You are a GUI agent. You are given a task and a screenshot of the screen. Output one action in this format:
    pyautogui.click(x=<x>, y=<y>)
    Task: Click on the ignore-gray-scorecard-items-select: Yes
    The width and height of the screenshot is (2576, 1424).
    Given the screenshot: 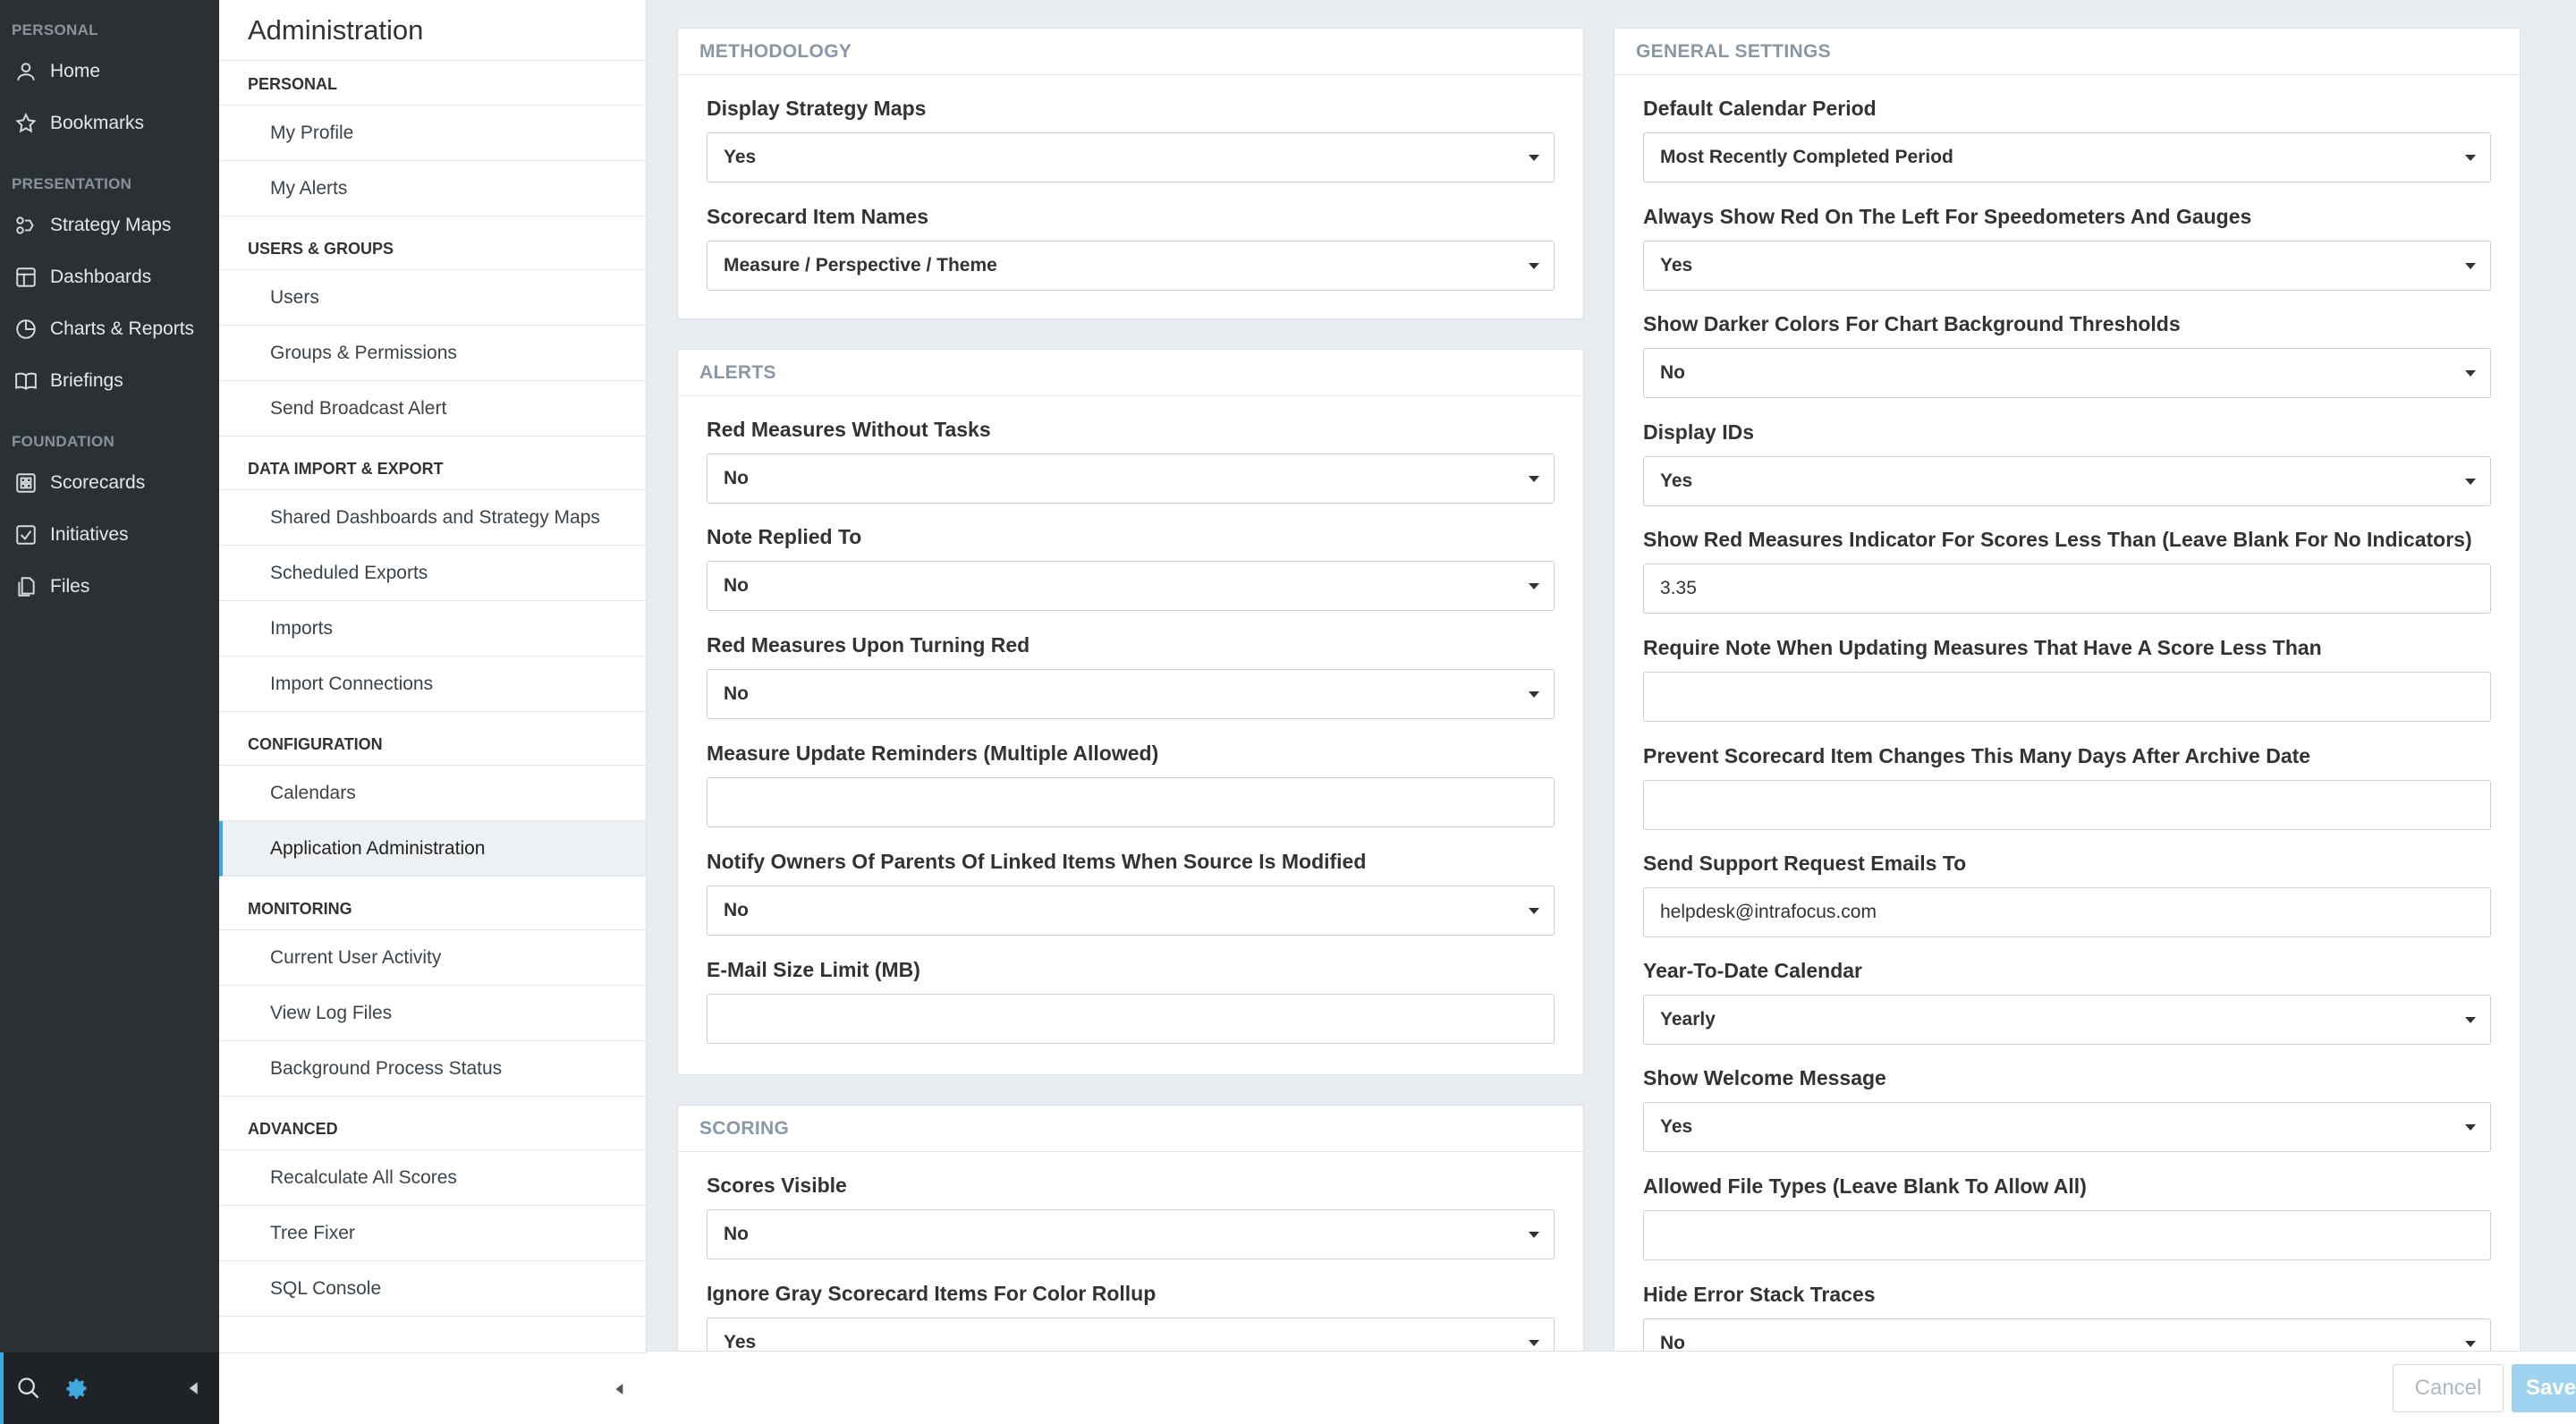 What is the action you would take?
    pyautogui.click(x=1131, y=1334)
    